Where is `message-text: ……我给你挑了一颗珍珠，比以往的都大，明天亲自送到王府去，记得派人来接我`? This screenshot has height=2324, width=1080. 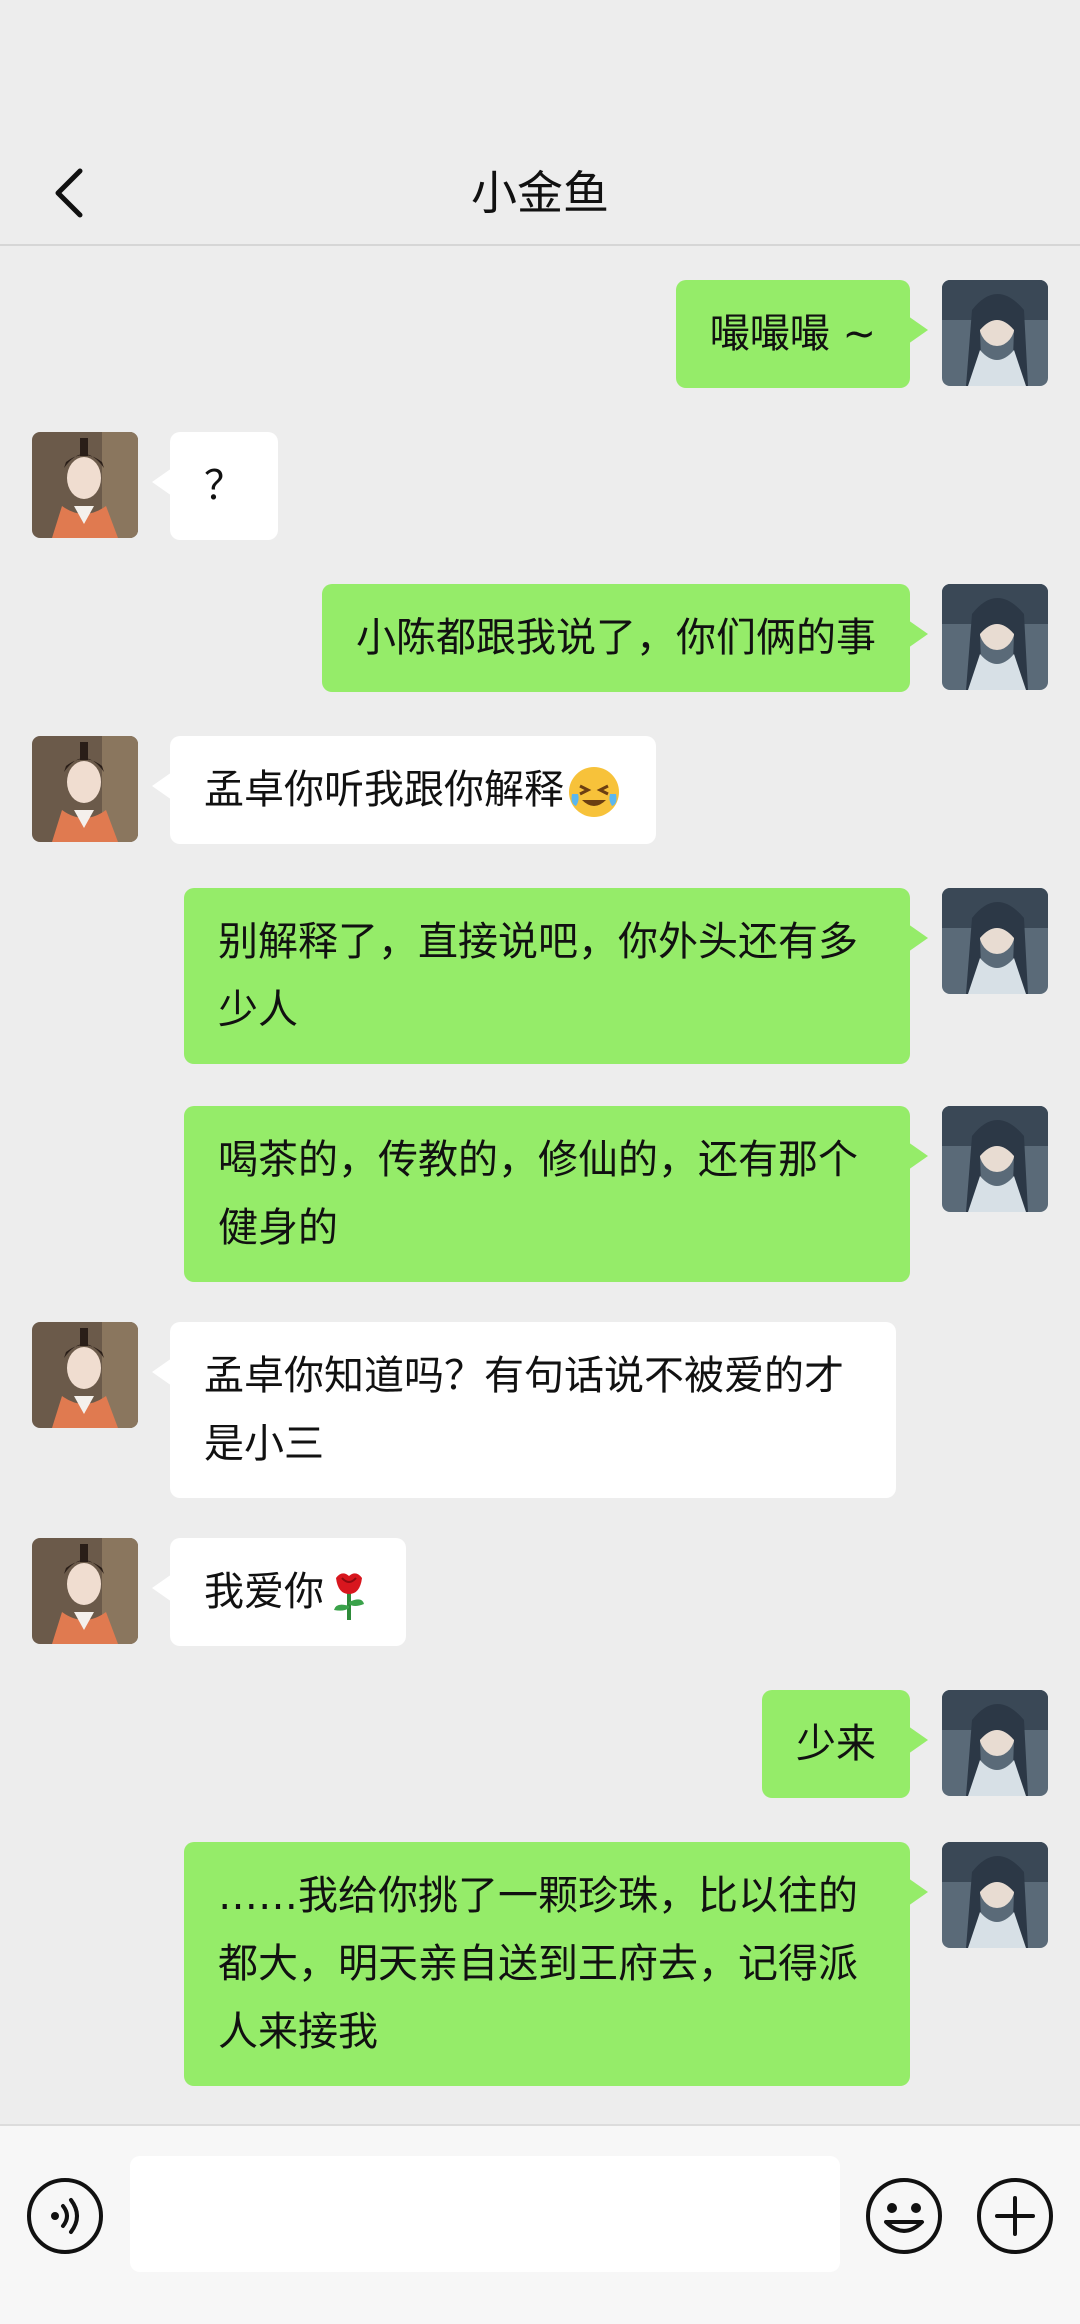 message-text: ……我给你挑了一颗珍珠，比以往的都大，明天亲自送到王府去，记得派人来接我 is located at coordinates (538, 1964).